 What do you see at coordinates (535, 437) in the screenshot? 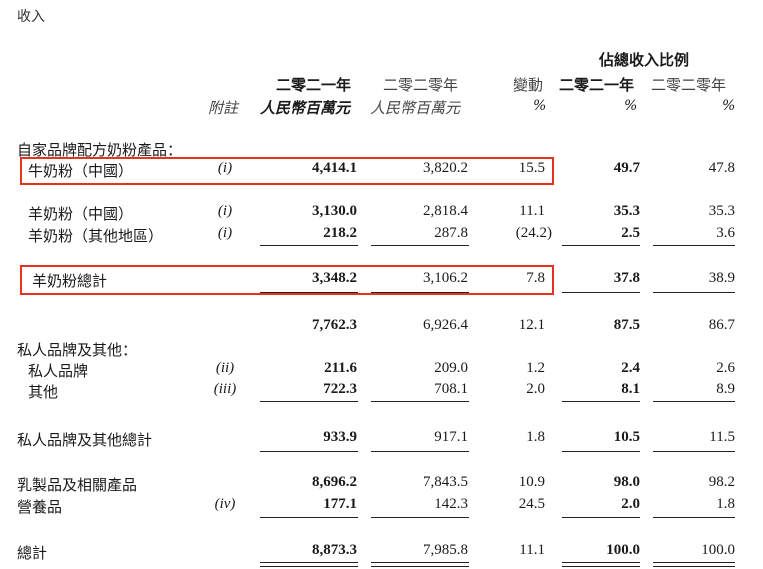
I see `row-chg: 1.8` at bounding box center [535, 437].